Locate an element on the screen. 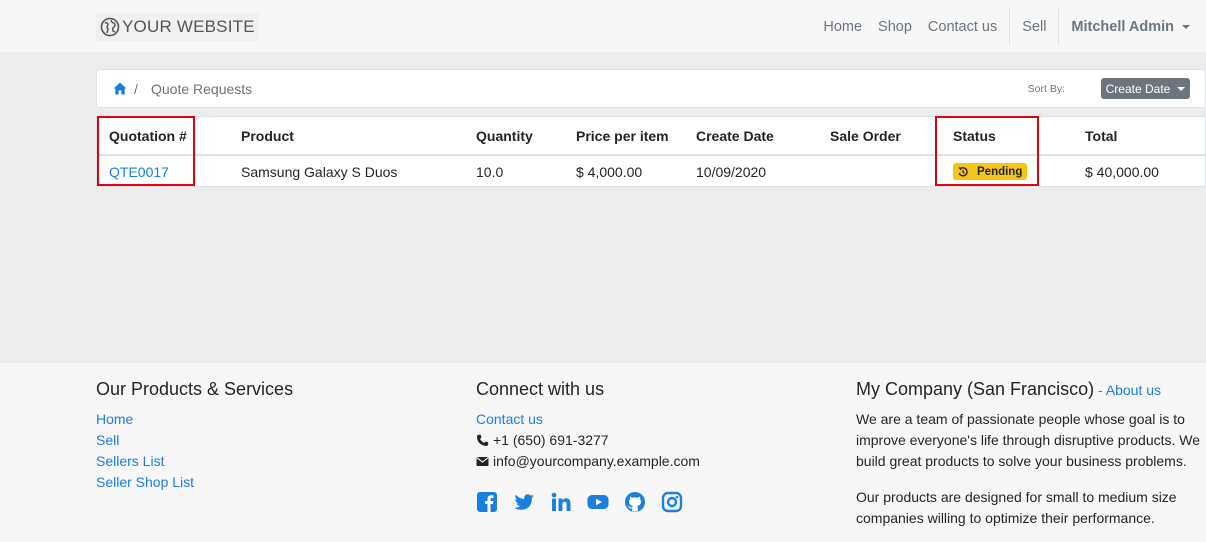 This screenshot has height=542, width=1206. user-name: Mitchell Admin is located at coordinates (1122, 26).